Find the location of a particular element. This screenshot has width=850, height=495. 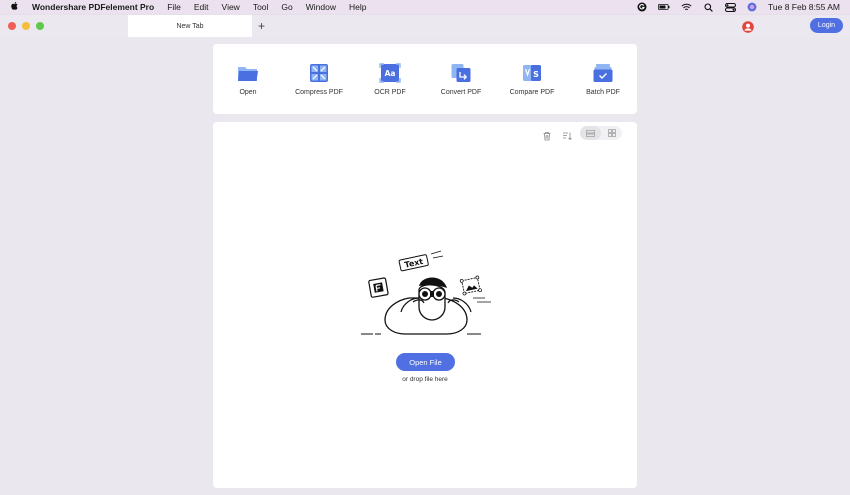

wifi-icon is located at coordinates (686, 7).